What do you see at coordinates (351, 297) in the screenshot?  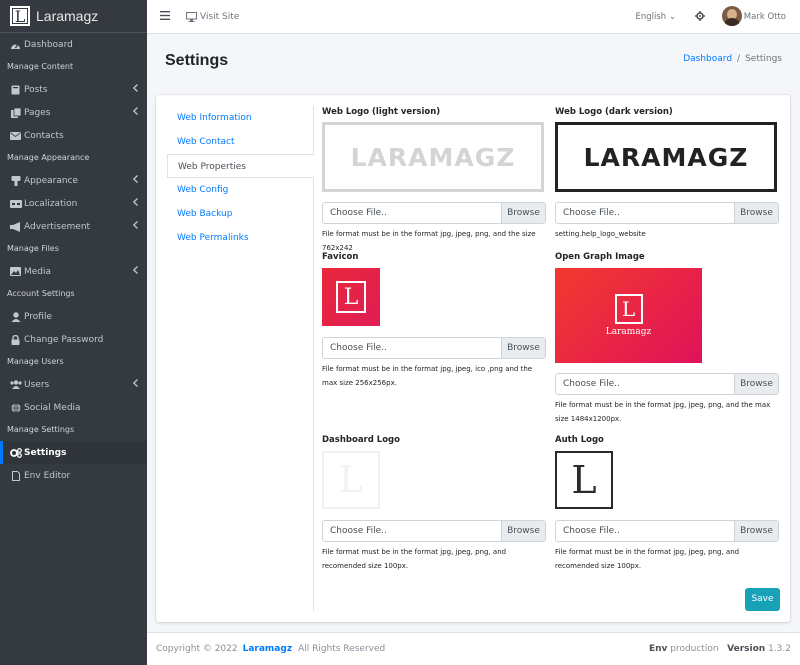 I see `favicon-preview: L` at bounding box center [351, 297].